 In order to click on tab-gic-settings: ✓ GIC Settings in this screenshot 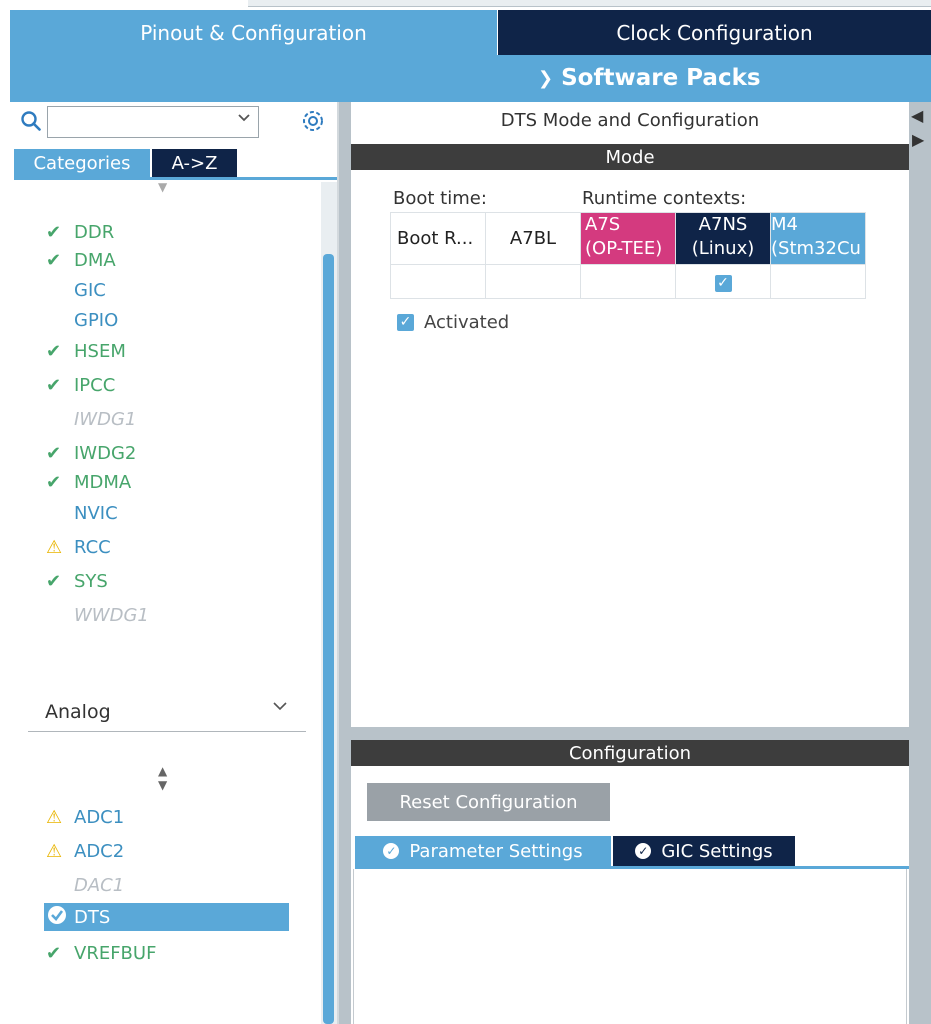, I will do `click(704, 851)`.